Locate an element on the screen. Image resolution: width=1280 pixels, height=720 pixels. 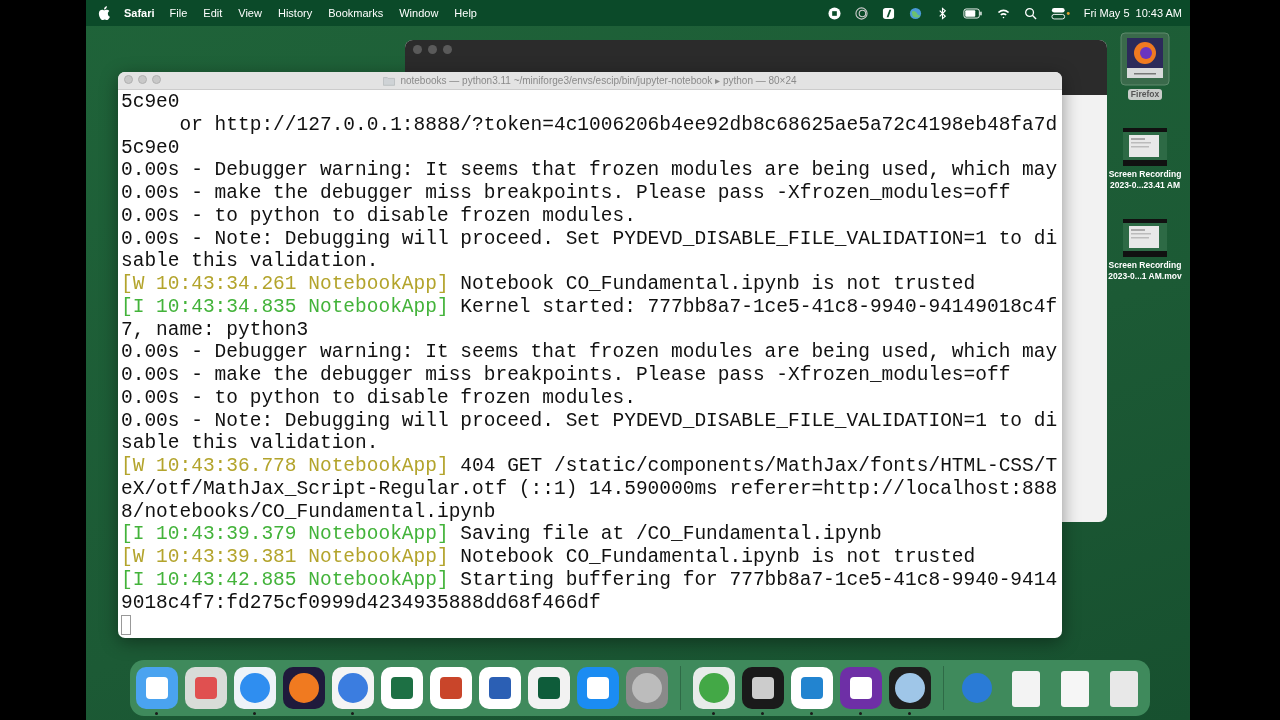
file-name-label: Screen Recording 2023-0...1 AM.mov is located at coordinates (1145, 271).